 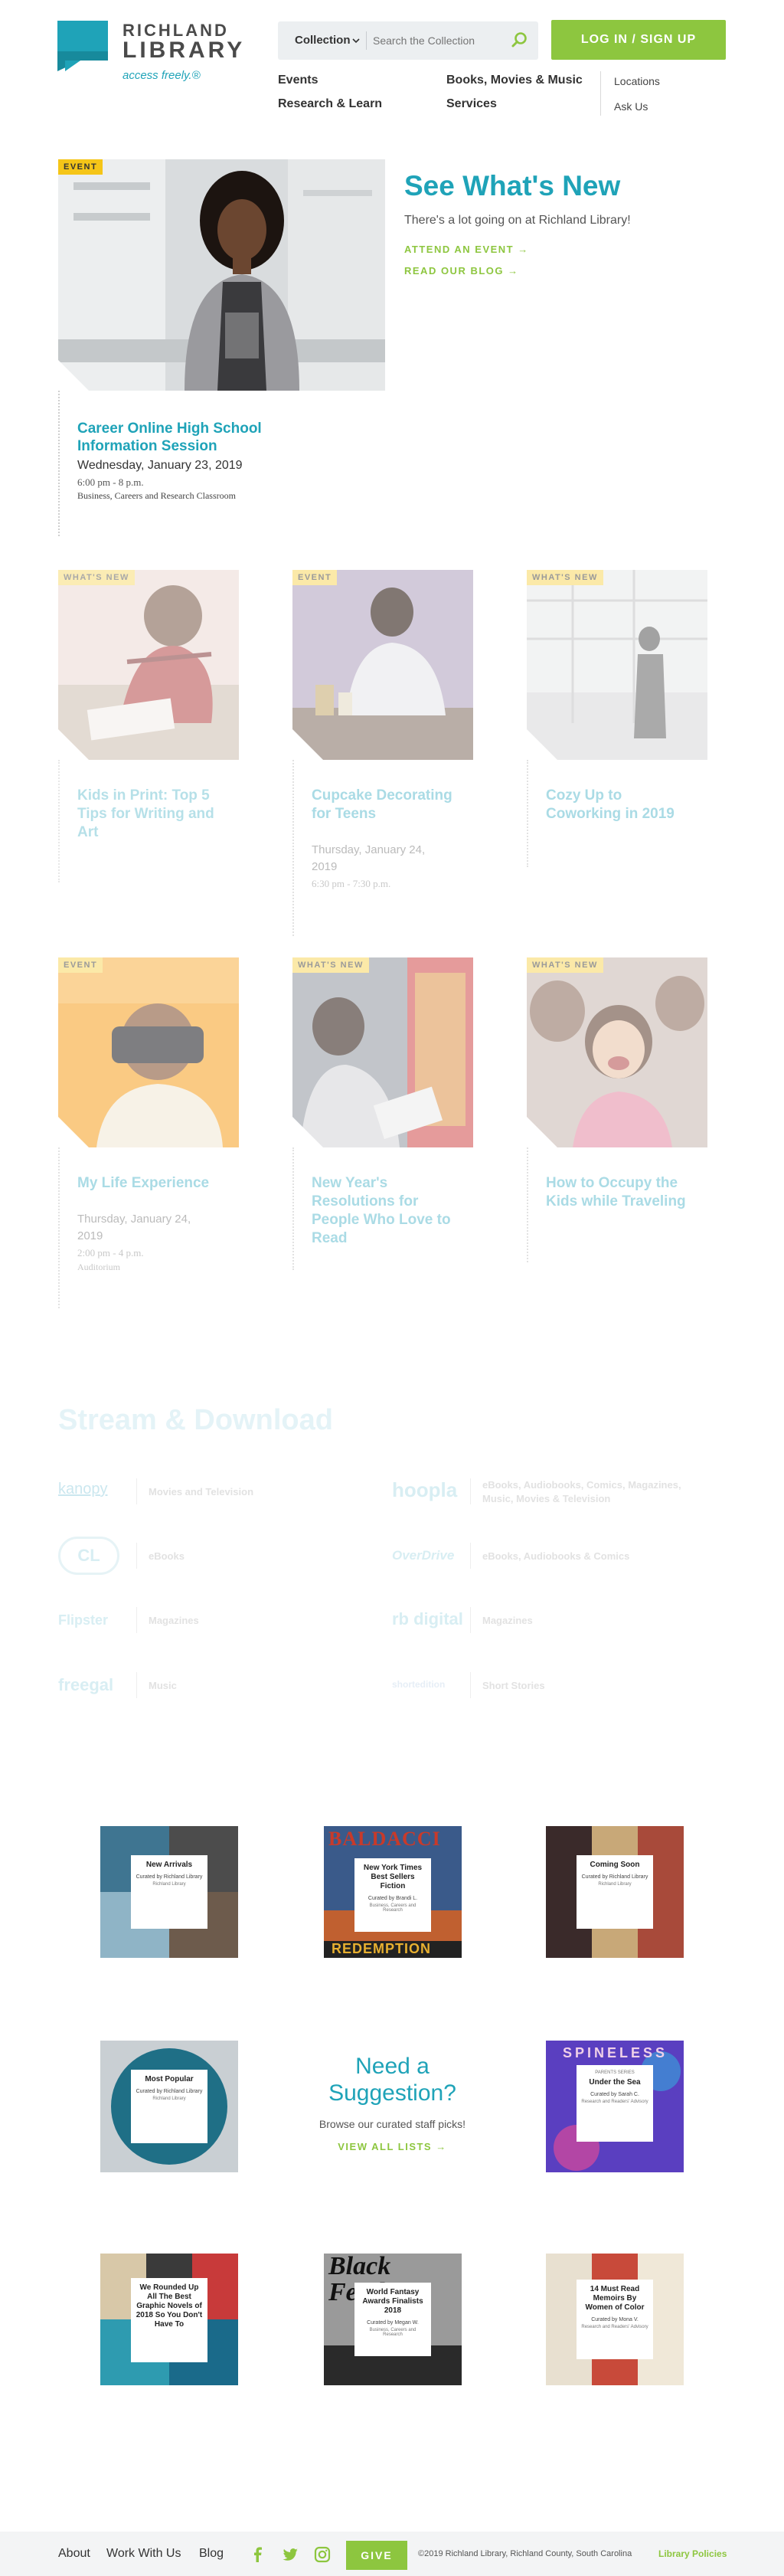 What do you see at coordinates (143, 2554) in the screenshot?
I see `footer-work-with-us-link: Work With Us` at bounding box center [143, 2554].